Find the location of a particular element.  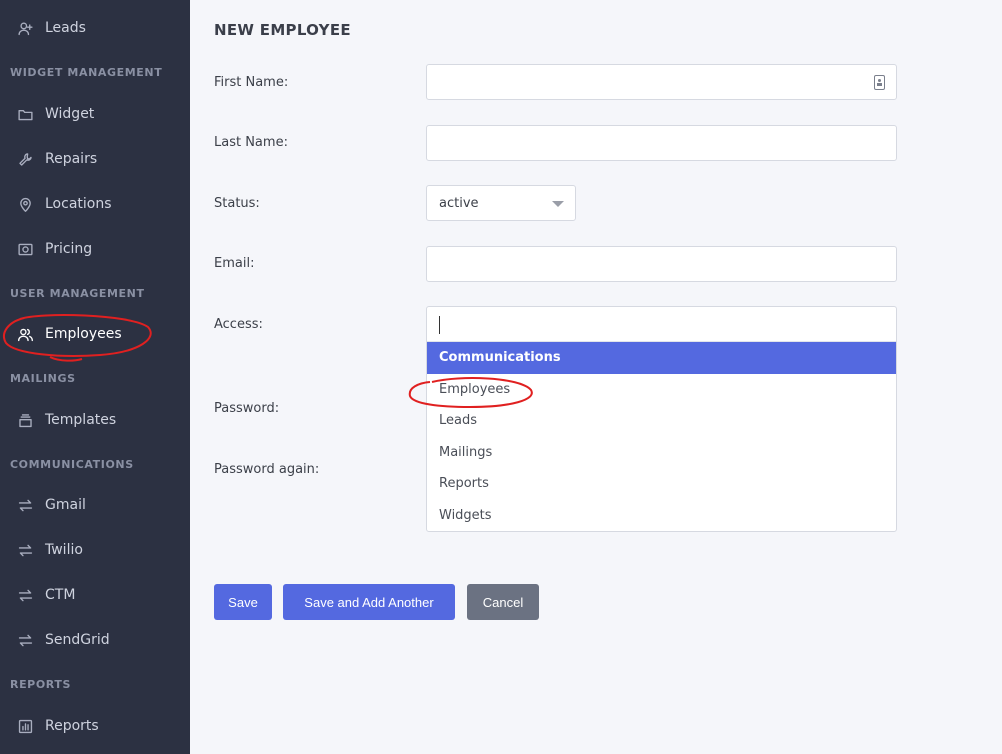

status-label: Status: is located at coordinates (237, 203).